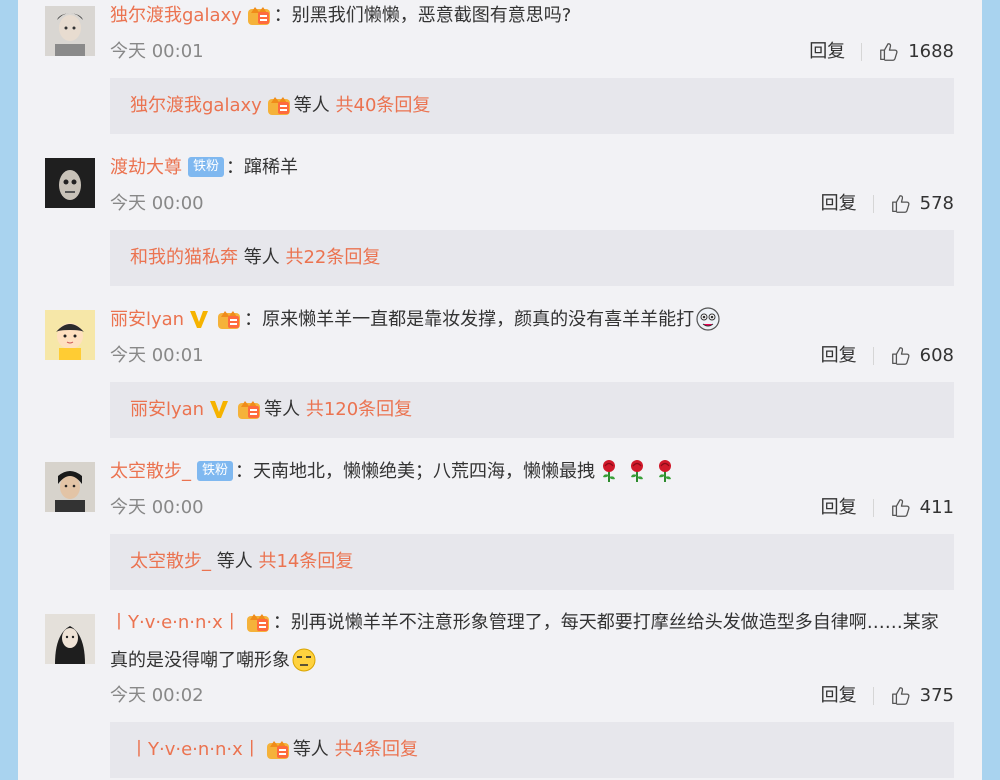  What do you see at coordinates (936, 507) in the screenshot?
I see `like-count: 411` at bounding box center [936, 507].